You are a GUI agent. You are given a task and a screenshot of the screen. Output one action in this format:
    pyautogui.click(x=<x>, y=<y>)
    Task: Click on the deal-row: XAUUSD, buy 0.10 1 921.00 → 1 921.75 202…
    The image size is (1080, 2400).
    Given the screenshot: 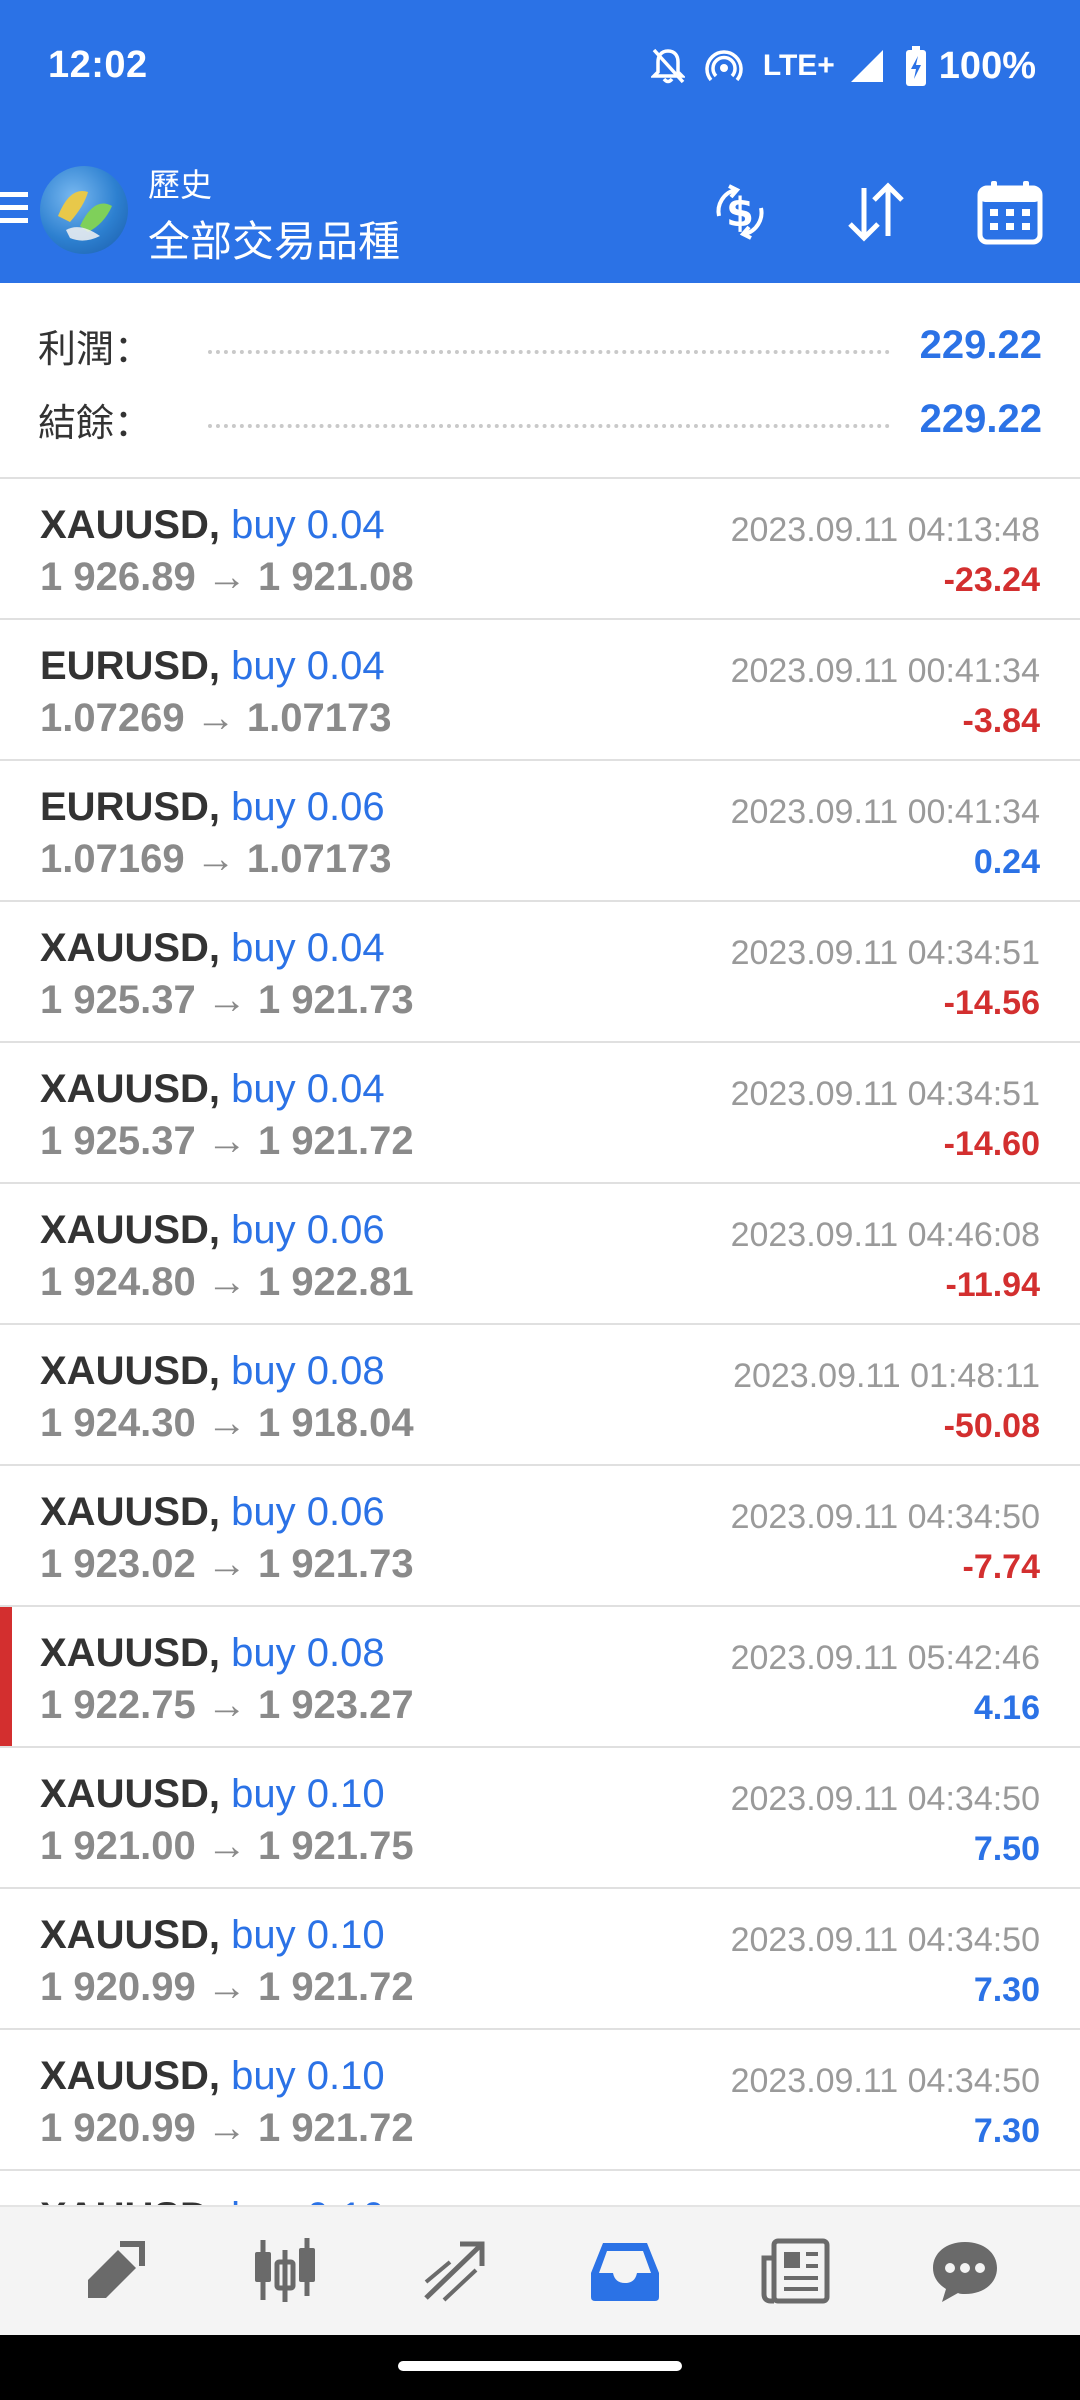 What is the action you would take?
    pyautogui.click(x=540, y=1818)
    